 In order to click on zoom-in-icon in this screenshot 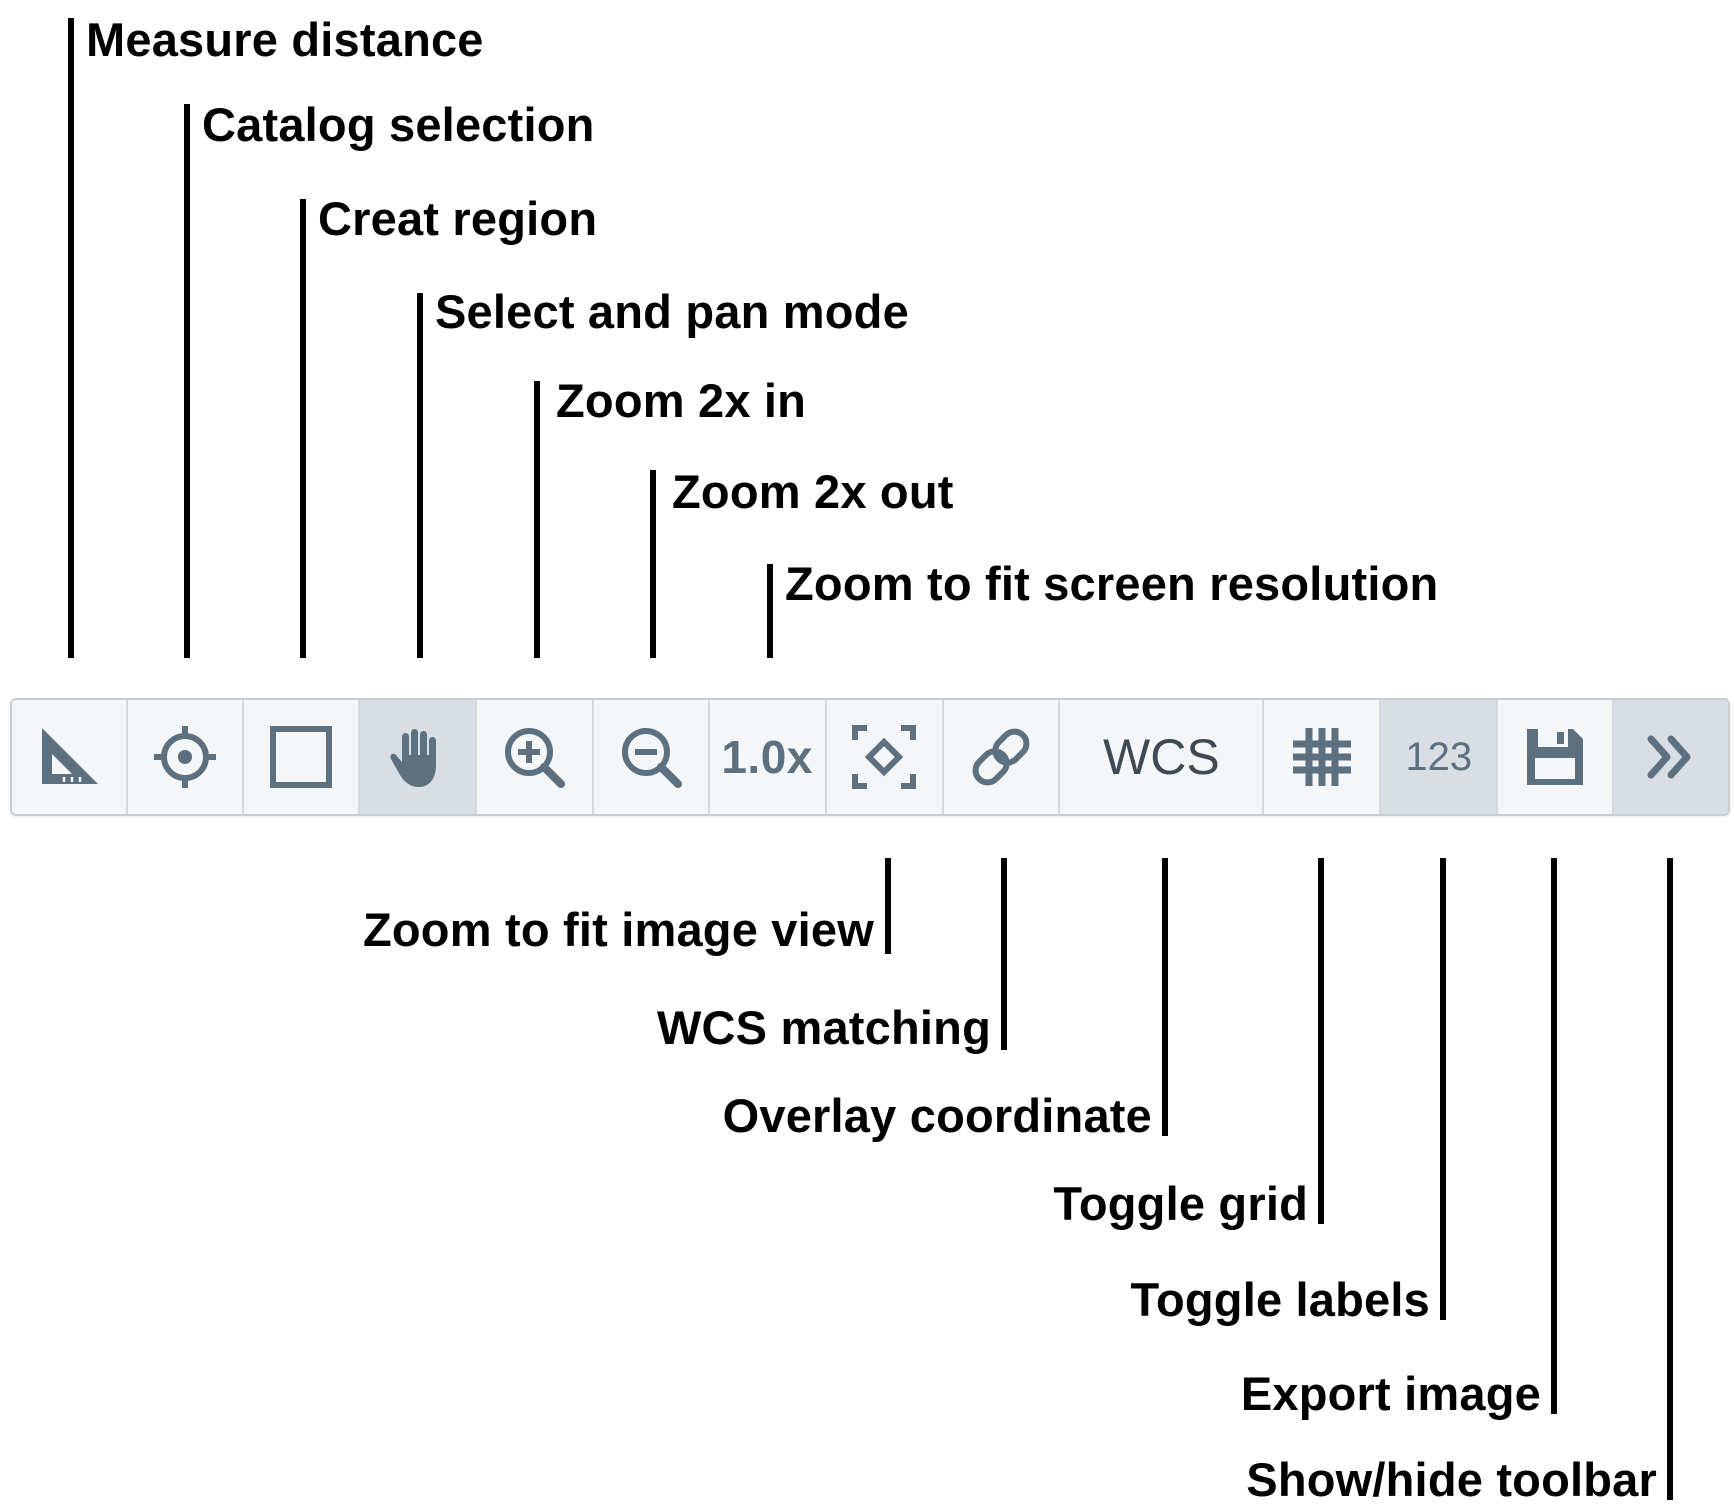, I will do `click(535, 758)`.